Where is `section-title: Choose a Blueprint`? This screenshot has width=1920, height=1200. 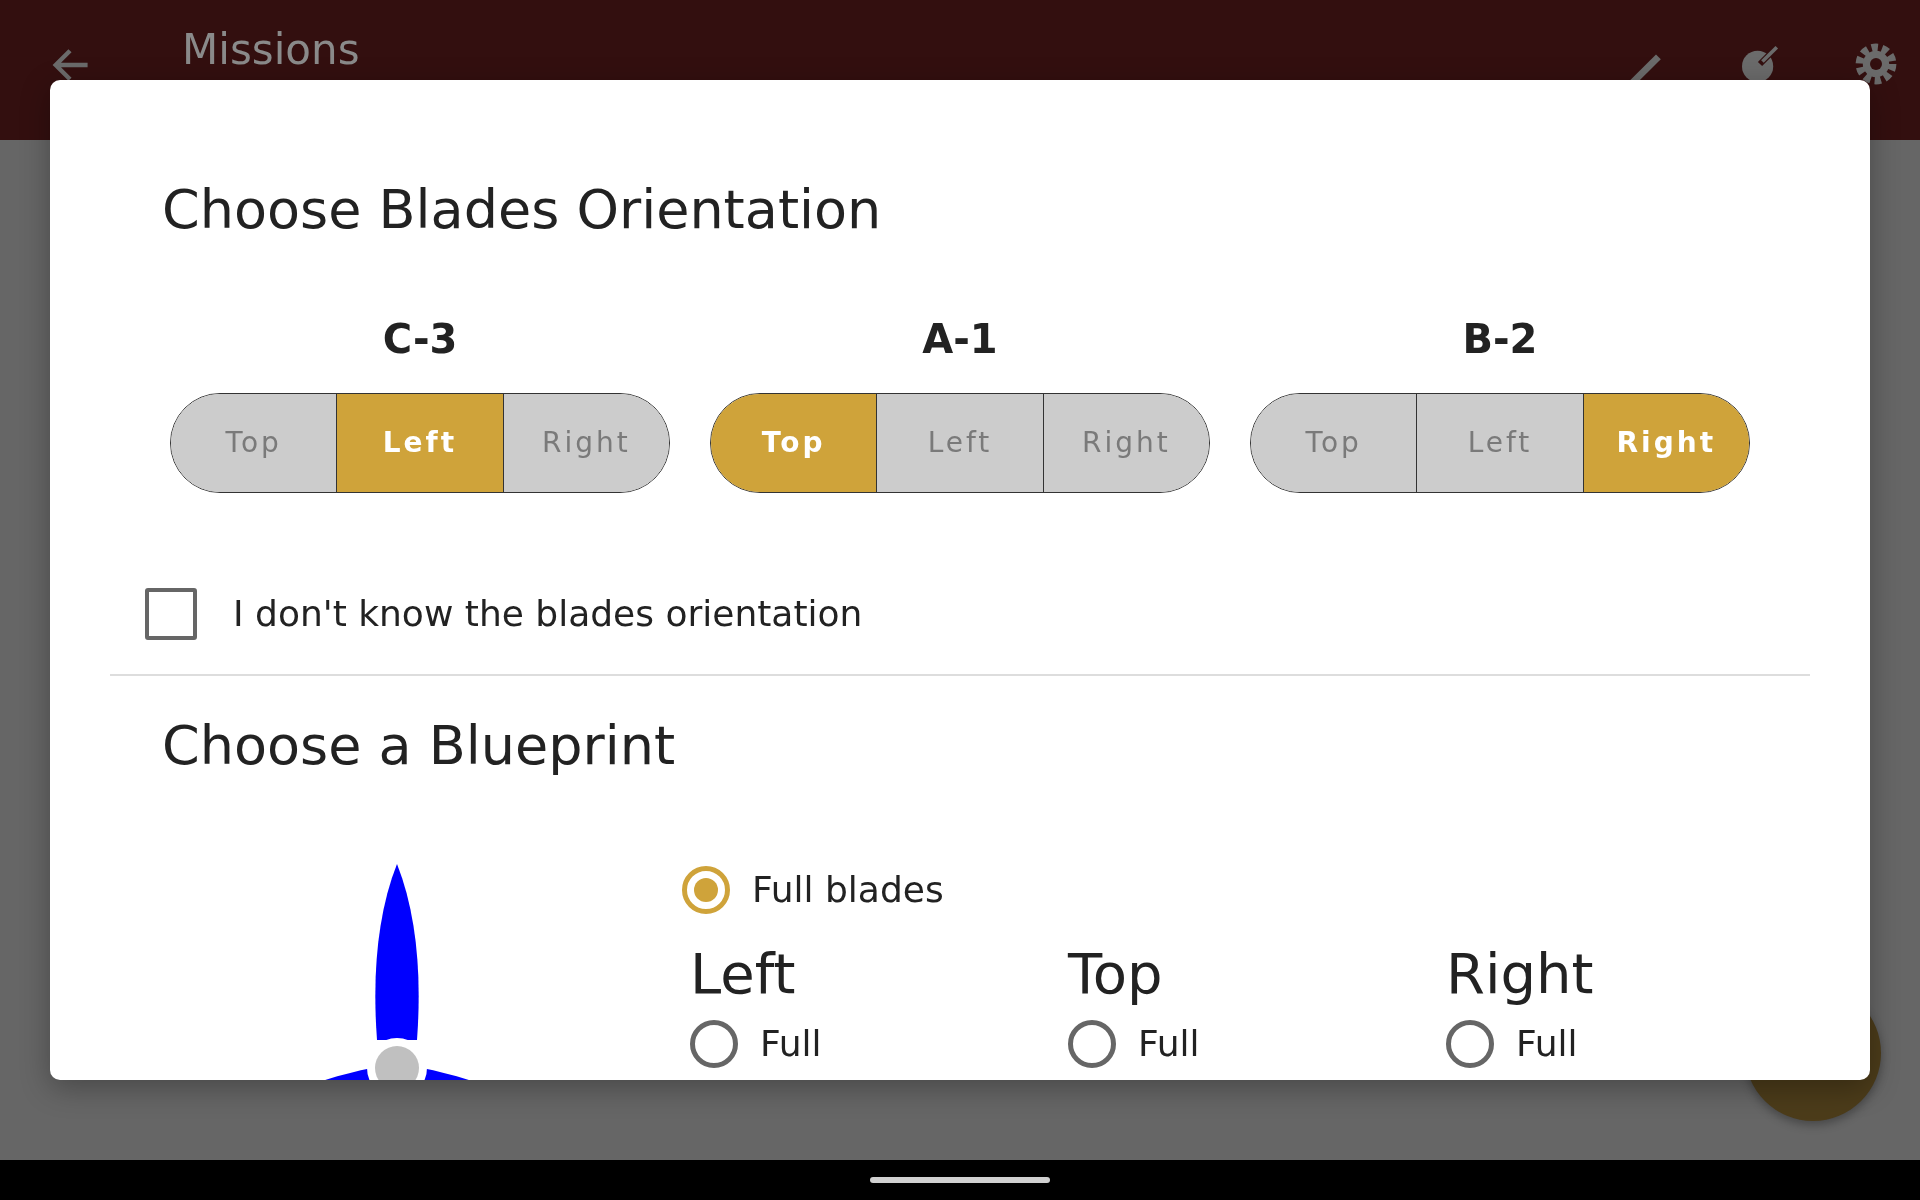
section-title: Choose a Blueprint is located at coordinates (419, 746).